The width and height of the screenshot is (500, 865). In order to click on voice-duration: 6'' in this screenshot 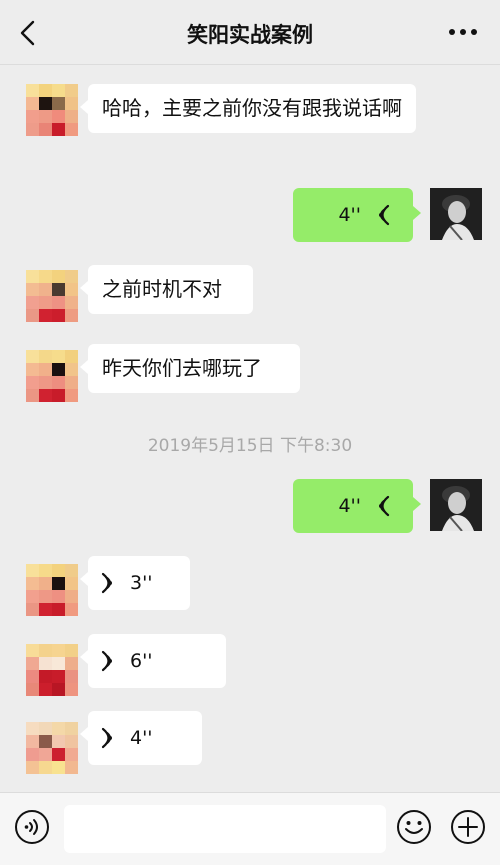, I will do `click(141, 660)`.